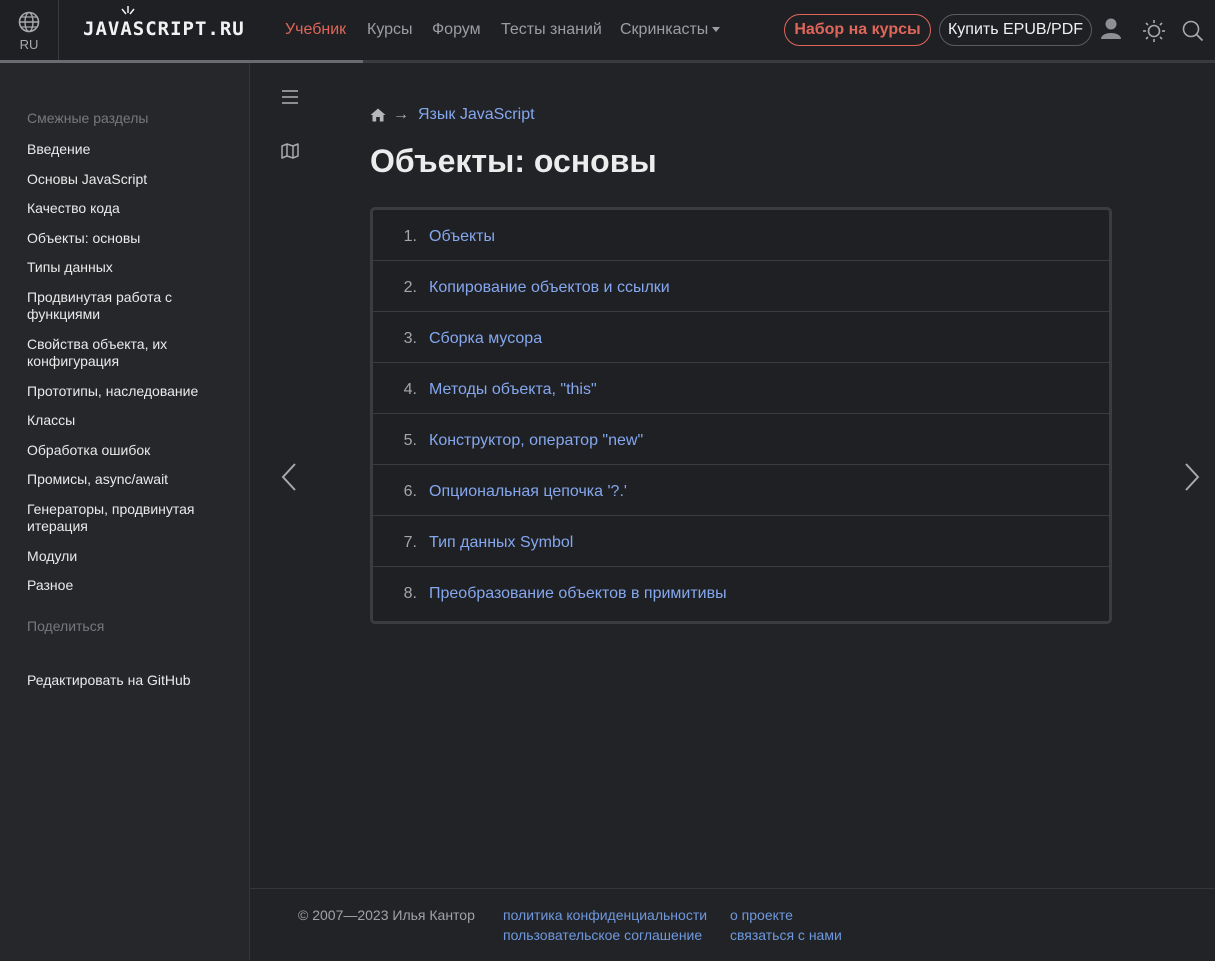  I want to click on sidebar-item: Продвинутая работа с функциями, so click(127, 306).